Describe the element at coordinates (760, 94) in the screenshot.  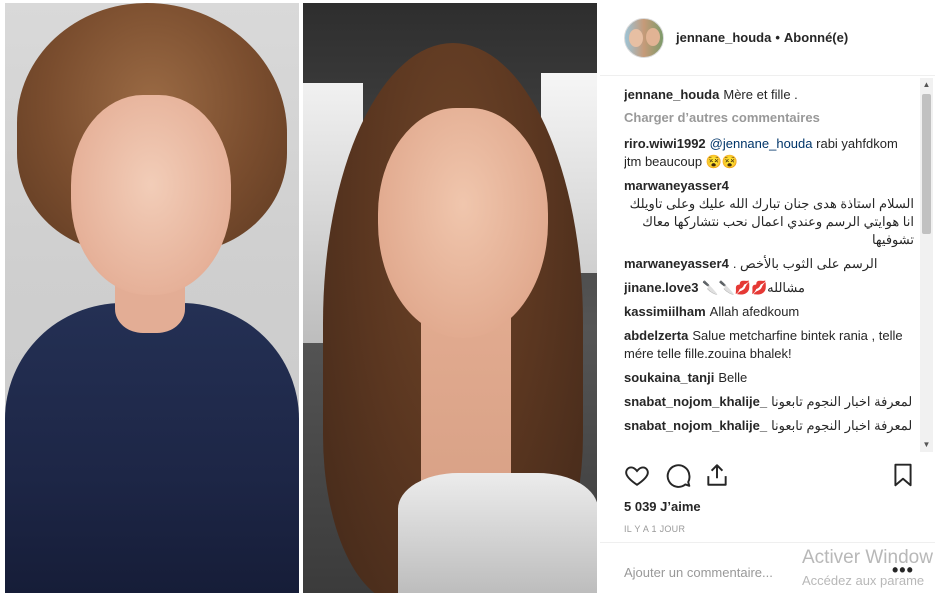
I see `caption-text: Mère et fille .` at that location.